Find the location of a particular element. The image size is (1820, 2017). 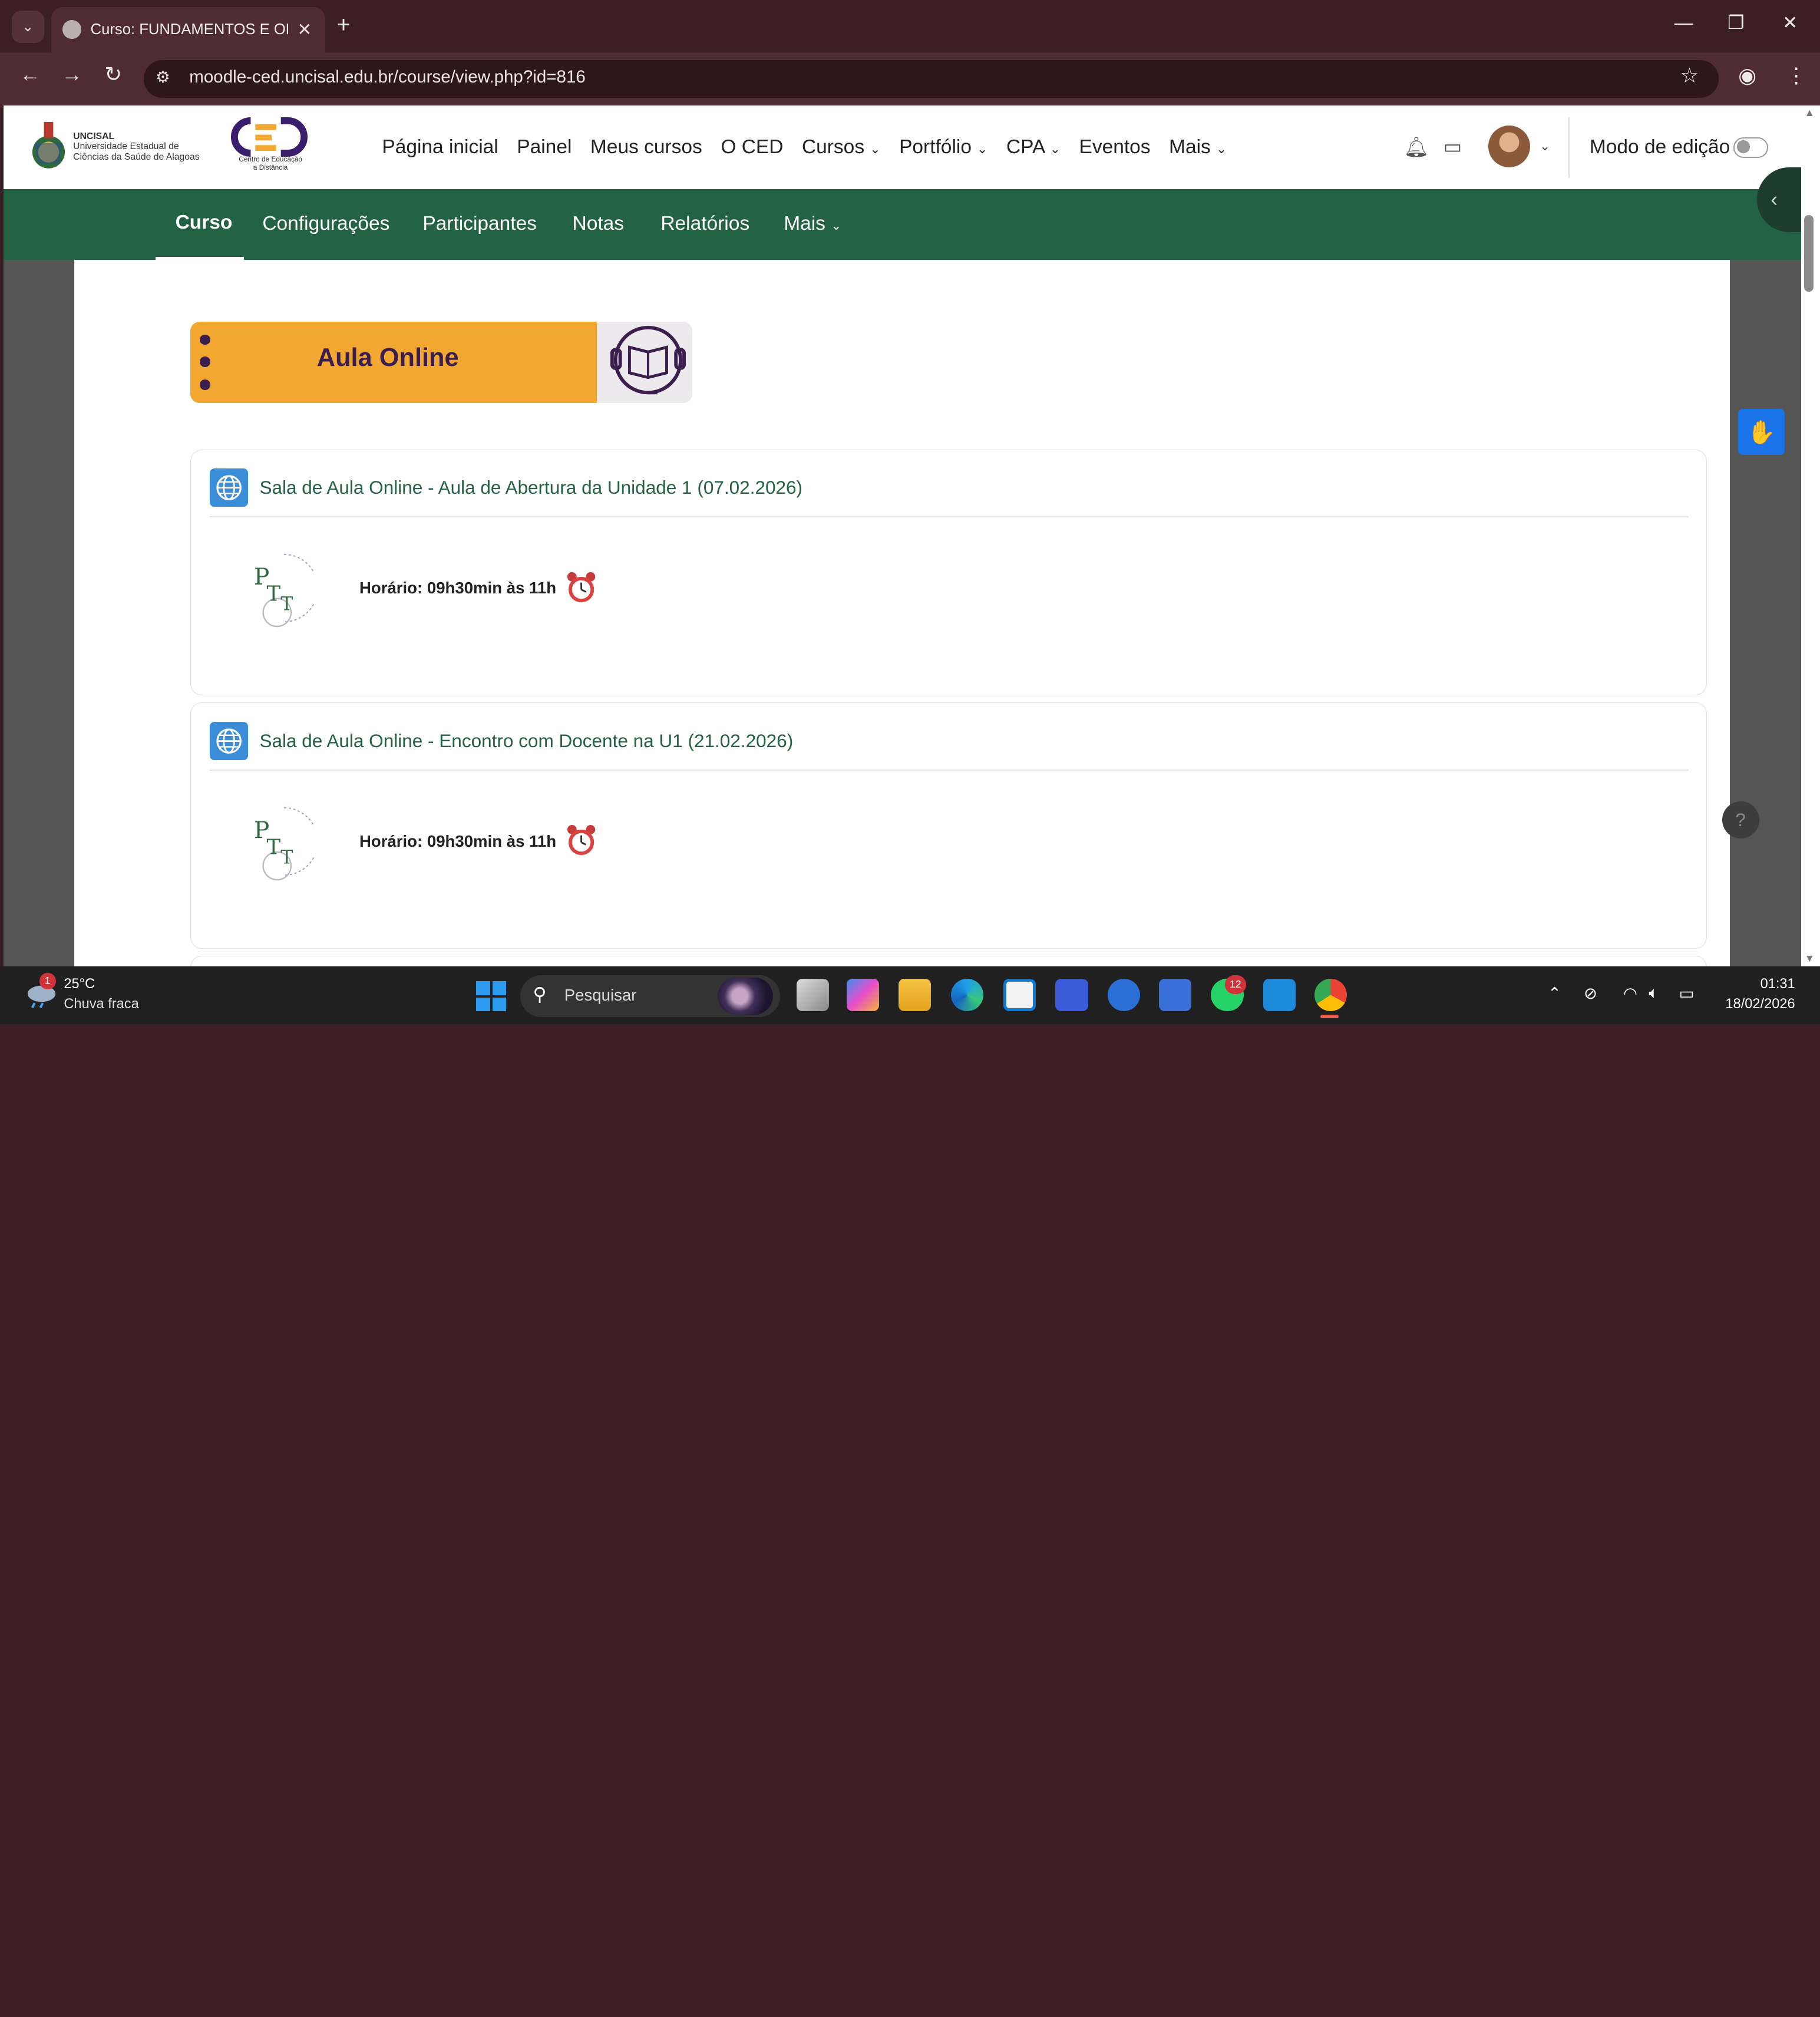

sign-language-accessibility-icon: ✋ is located at coordinates (1761, 431).